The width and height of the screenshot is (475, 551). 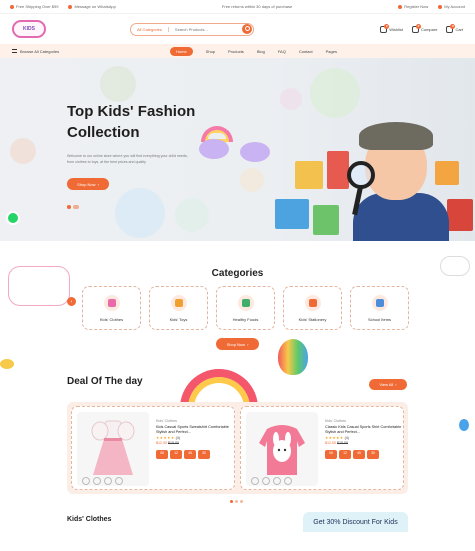 I want to click on search-input, so click(x=205, y=29).